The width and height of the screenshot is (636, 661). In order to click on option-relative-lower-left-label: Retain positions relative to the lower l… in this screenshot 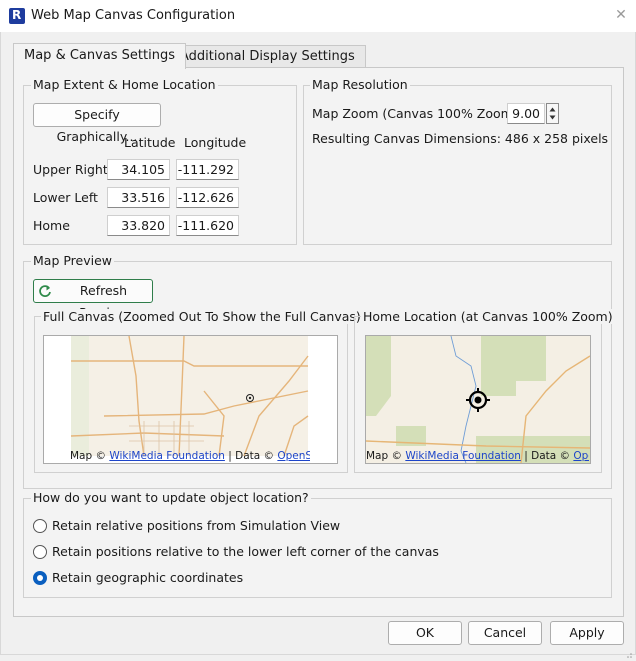, I will do `click(245, 551)`.